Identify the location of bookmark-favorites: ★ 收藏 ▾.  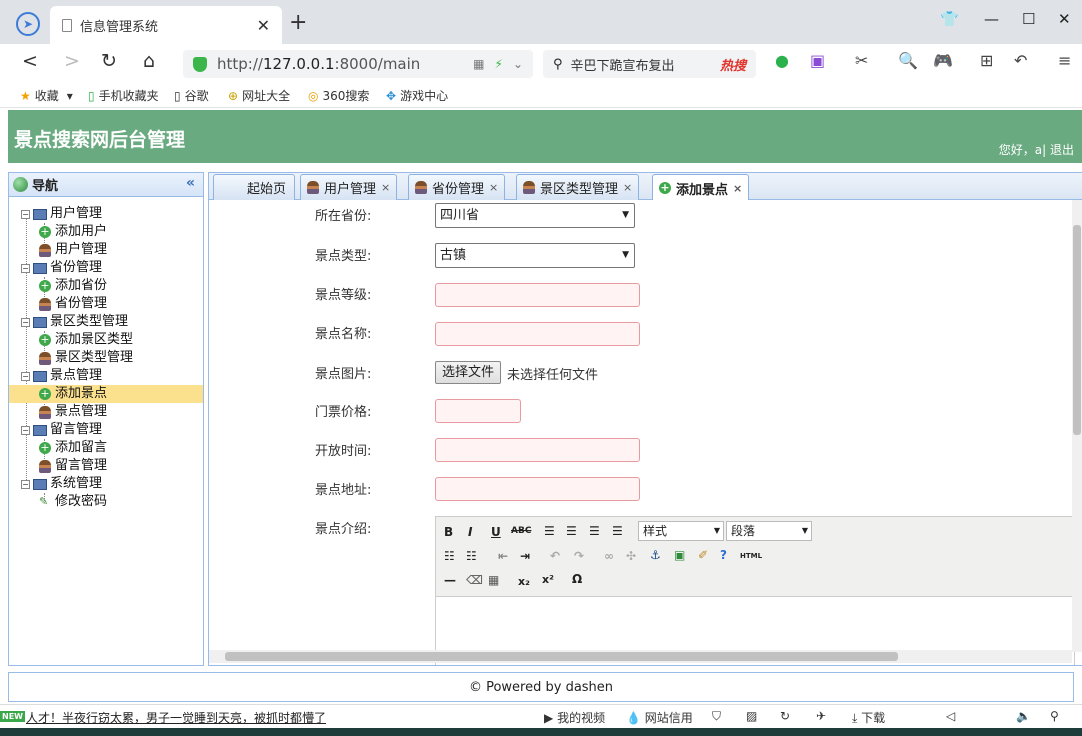
(48, 95).